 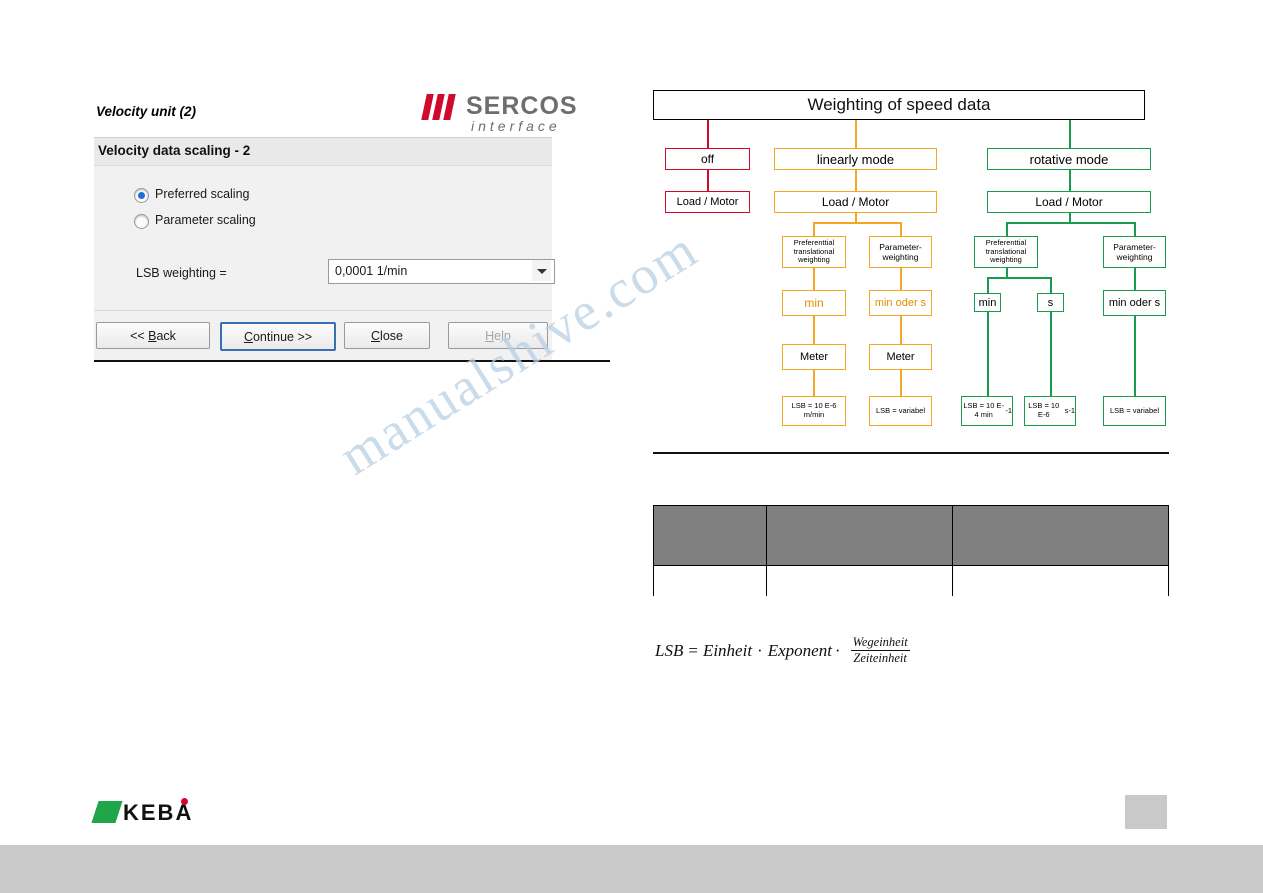 I want to click on keba-dot-icon, so click(x=184, y=801).